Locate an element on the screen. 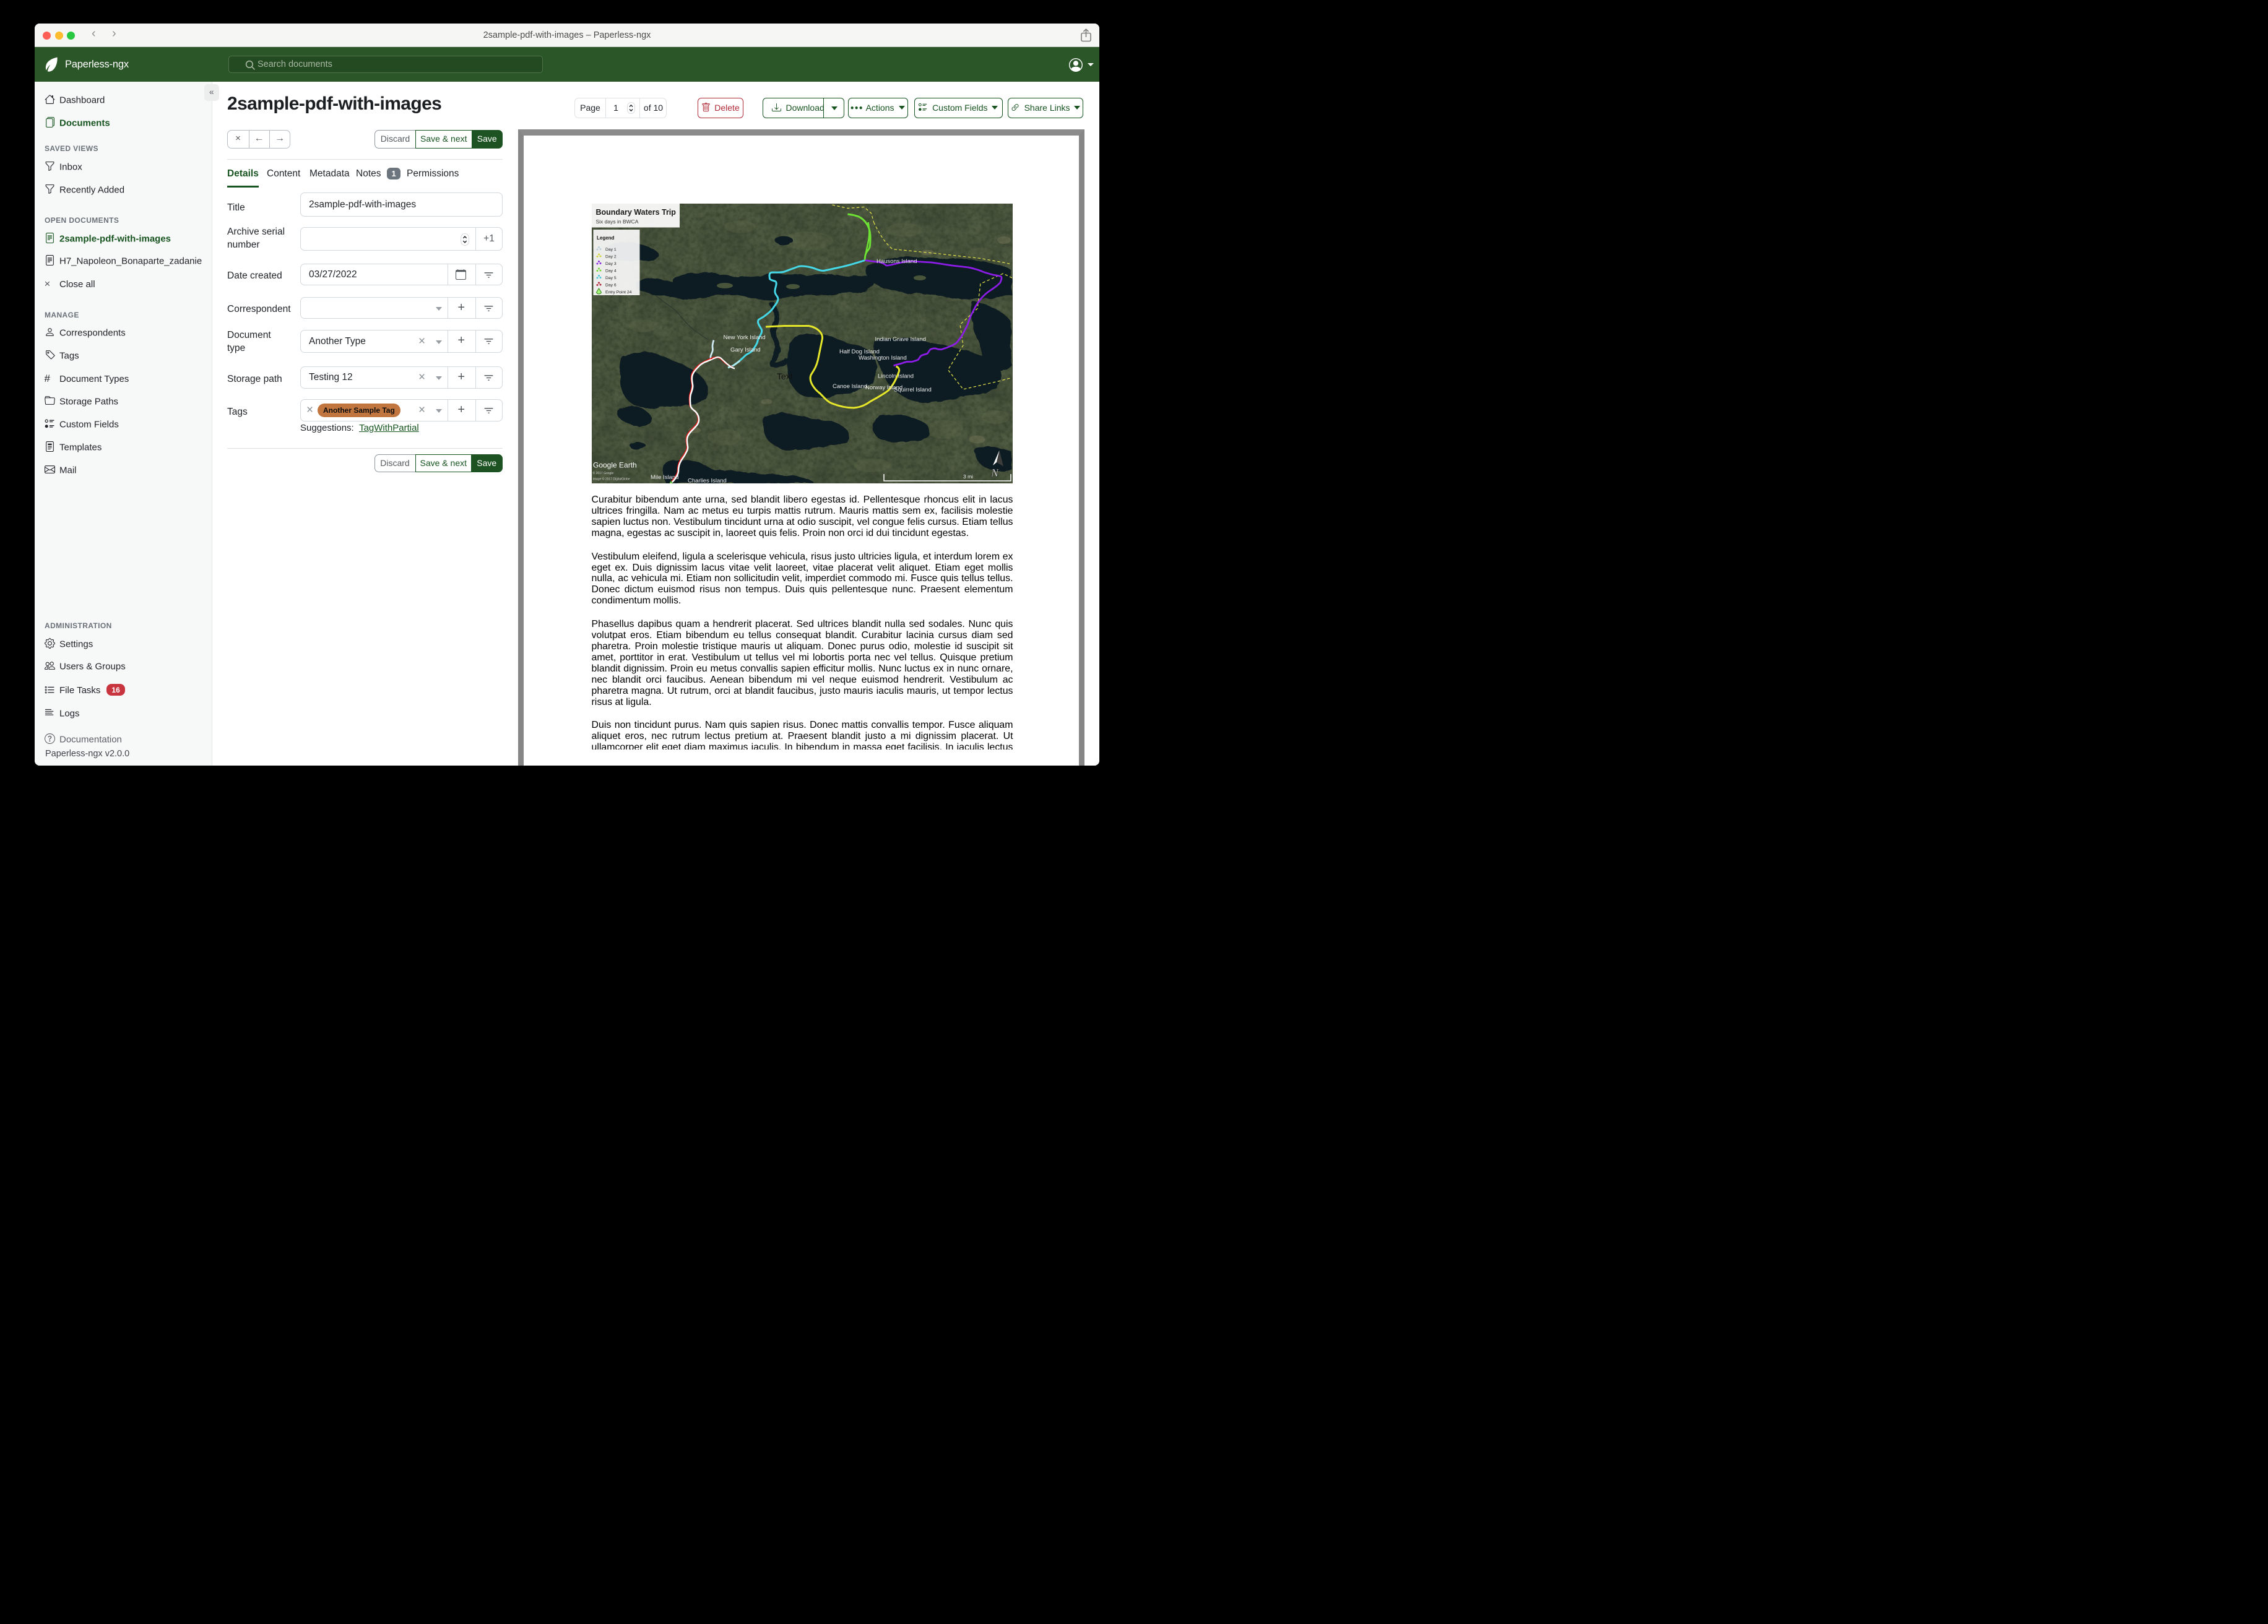  svg-text: Day 6 is located at coordinates (611, 285).